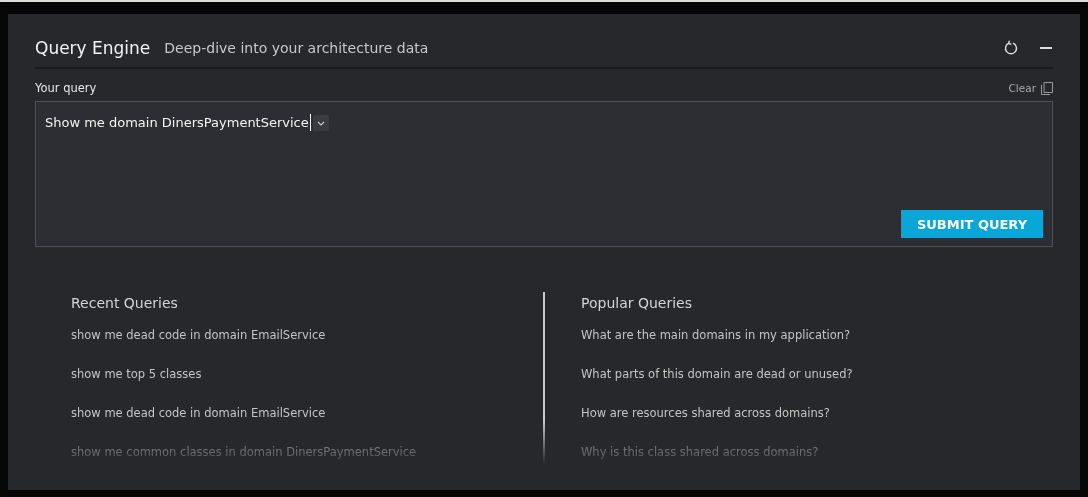 The height and width of the screenshot is (497, 1088). Describe the element at coordinates (716, 336) in the screenshot. I see `popular-query-link: What are the main domains in my application?` at that location.